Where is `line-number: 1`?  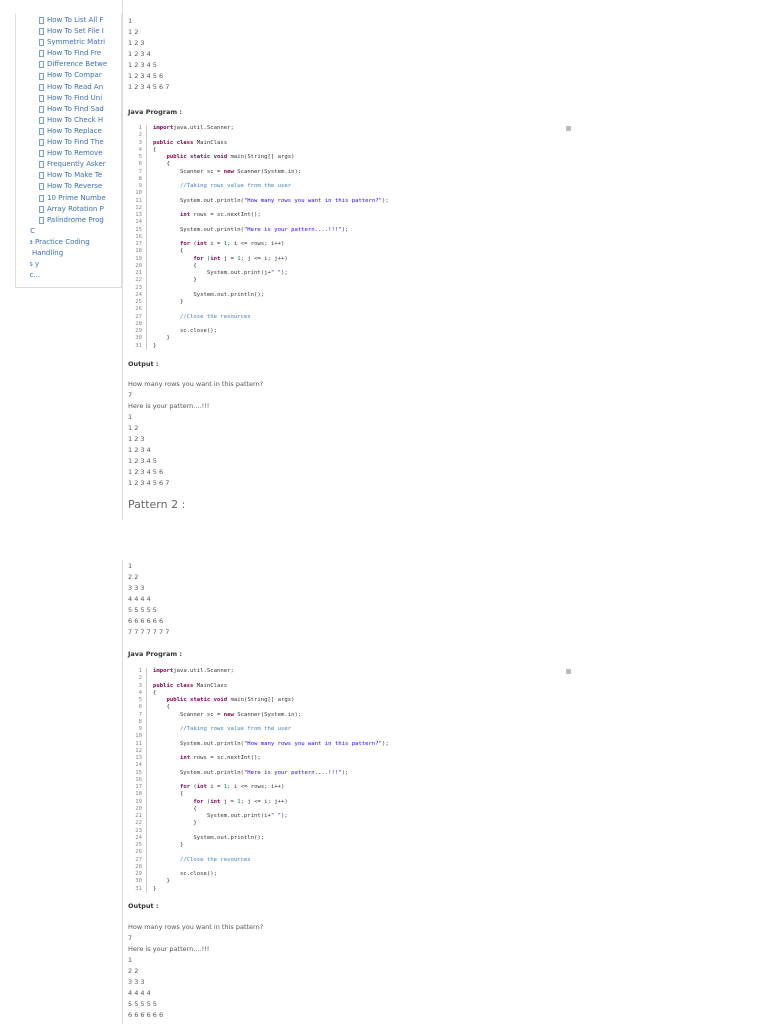 line-number: 1 is located at coordinates (137, 672).